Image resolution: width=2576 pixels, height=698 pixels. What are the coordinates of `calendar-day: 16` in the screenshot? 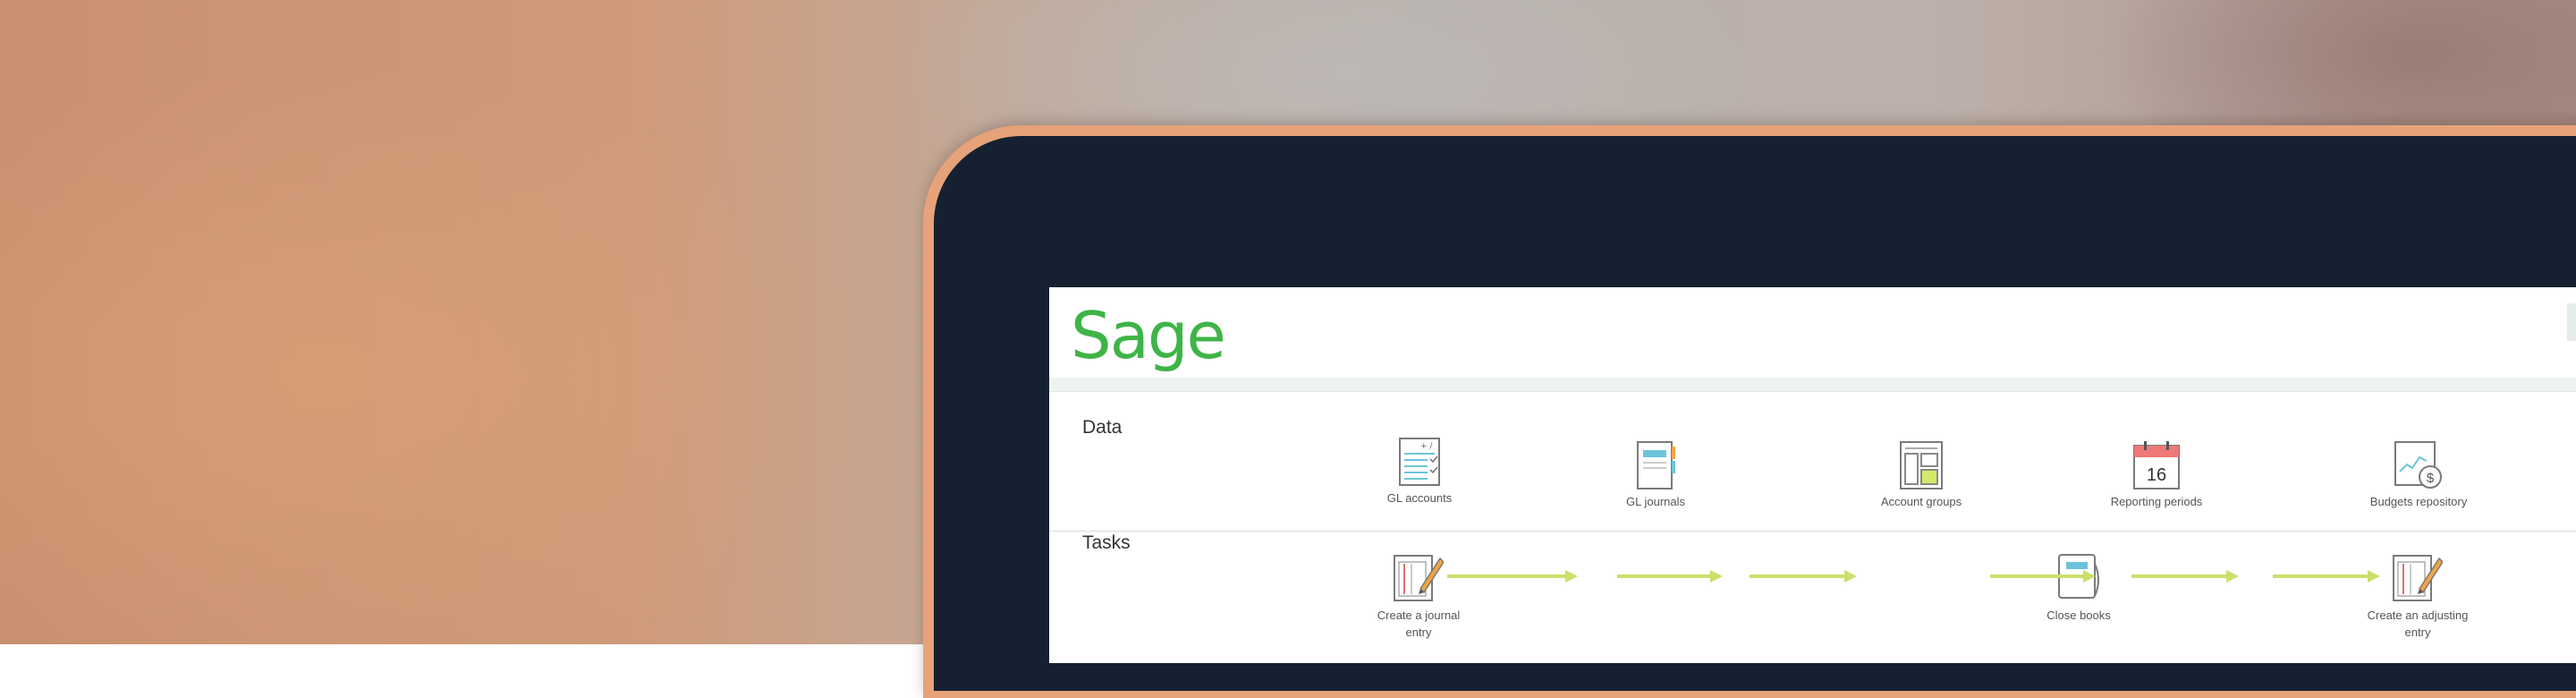 It's located at (2156, 475).